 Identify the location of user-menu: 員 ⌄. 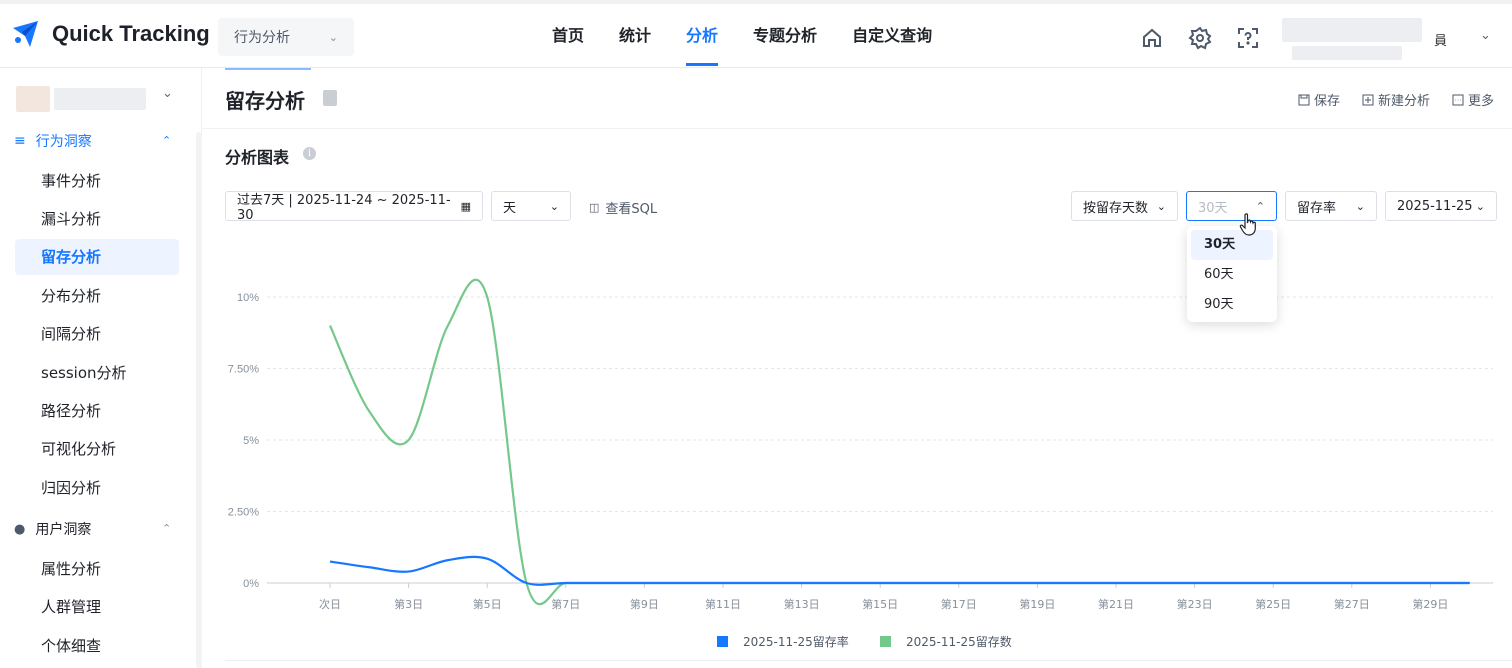
(1391, 39).